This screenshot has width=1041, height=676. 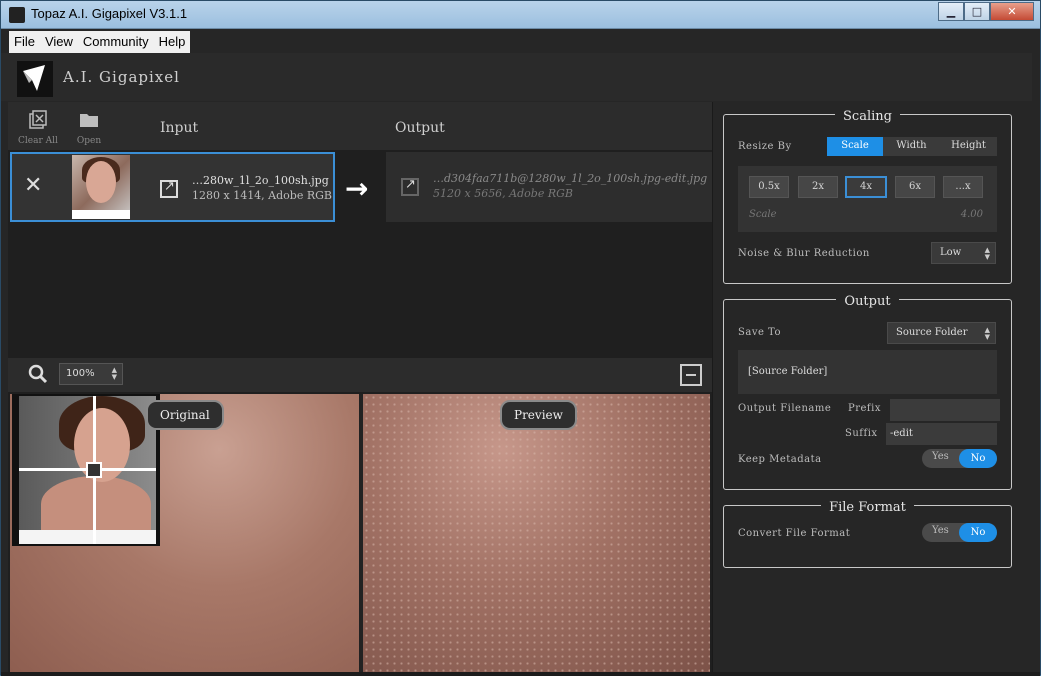 I want to click on close-button: ✕, so click(x=1012, y=11).